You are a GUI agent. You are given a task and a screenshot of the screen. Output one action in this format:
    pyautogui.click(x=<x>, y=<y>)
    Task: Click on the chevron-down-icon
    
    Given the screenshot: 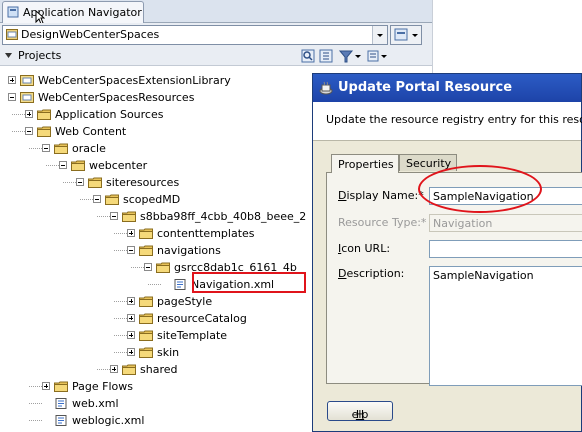 What is the action you would take?
    pyautogui.click(x=379, y=35)
    